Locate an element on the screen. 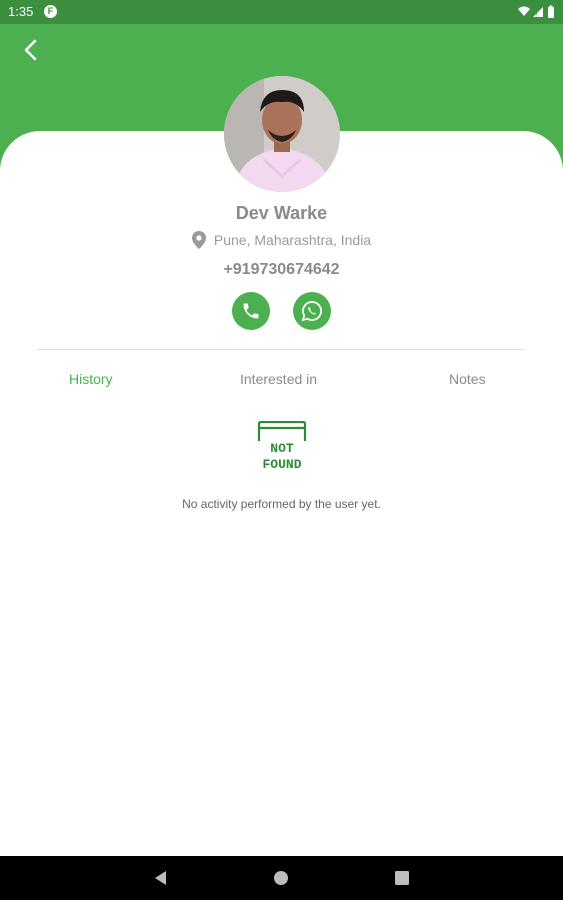 The width and height of the screenshot is (563, 900). back-arrow-icon is located at coordinates (30, 50).